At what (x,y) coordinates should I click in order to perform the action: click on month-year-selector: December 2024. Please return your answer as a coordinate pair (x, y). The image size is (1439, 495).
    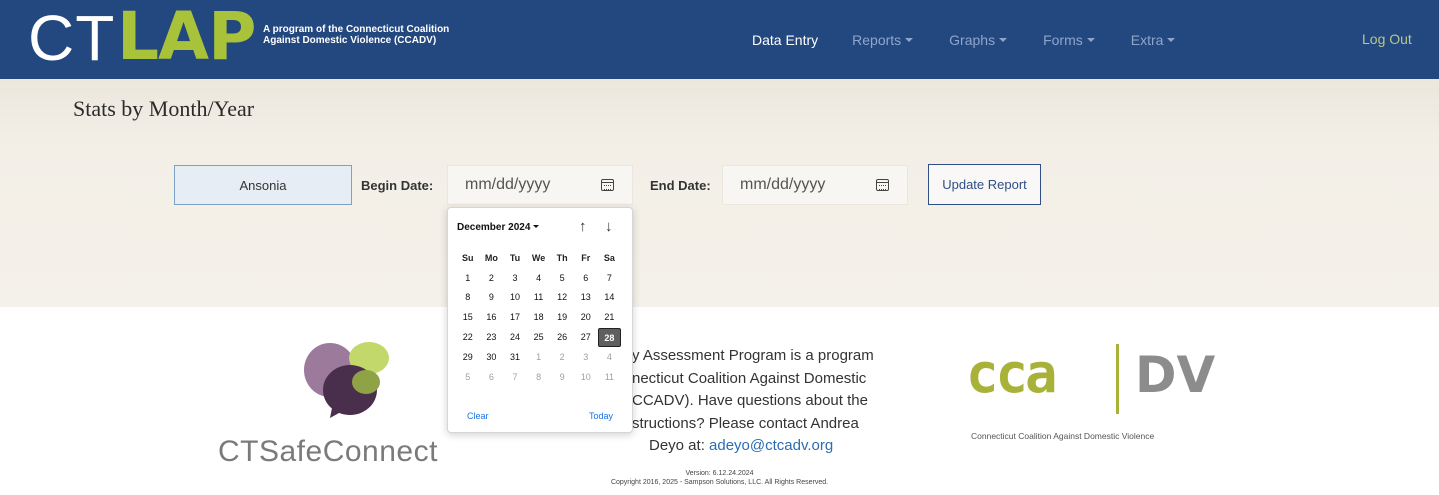
    Looking at the image, I should click on (498, 227).